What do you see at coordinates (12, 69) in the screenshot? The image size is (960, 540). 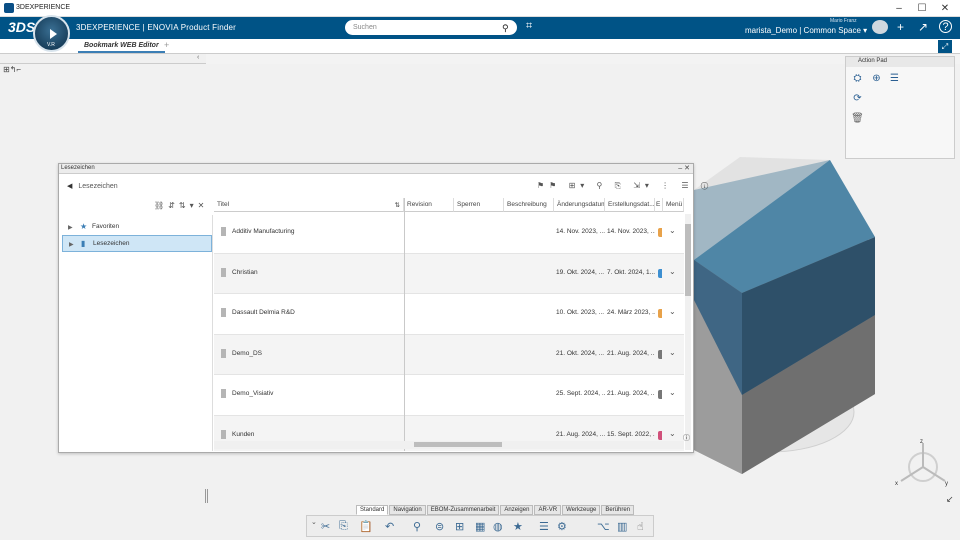 I see `tree-tools-icon: ⊞↰⌐` at bounding box center [12, 69].